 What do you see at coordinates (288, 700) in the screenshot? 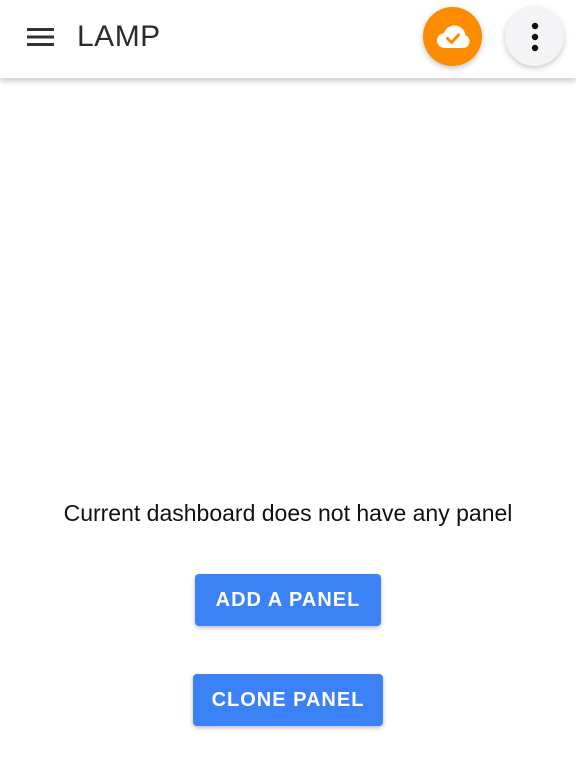
I see `clone-panel-button: CLONE PANEL` at bounding box center [288, 700].